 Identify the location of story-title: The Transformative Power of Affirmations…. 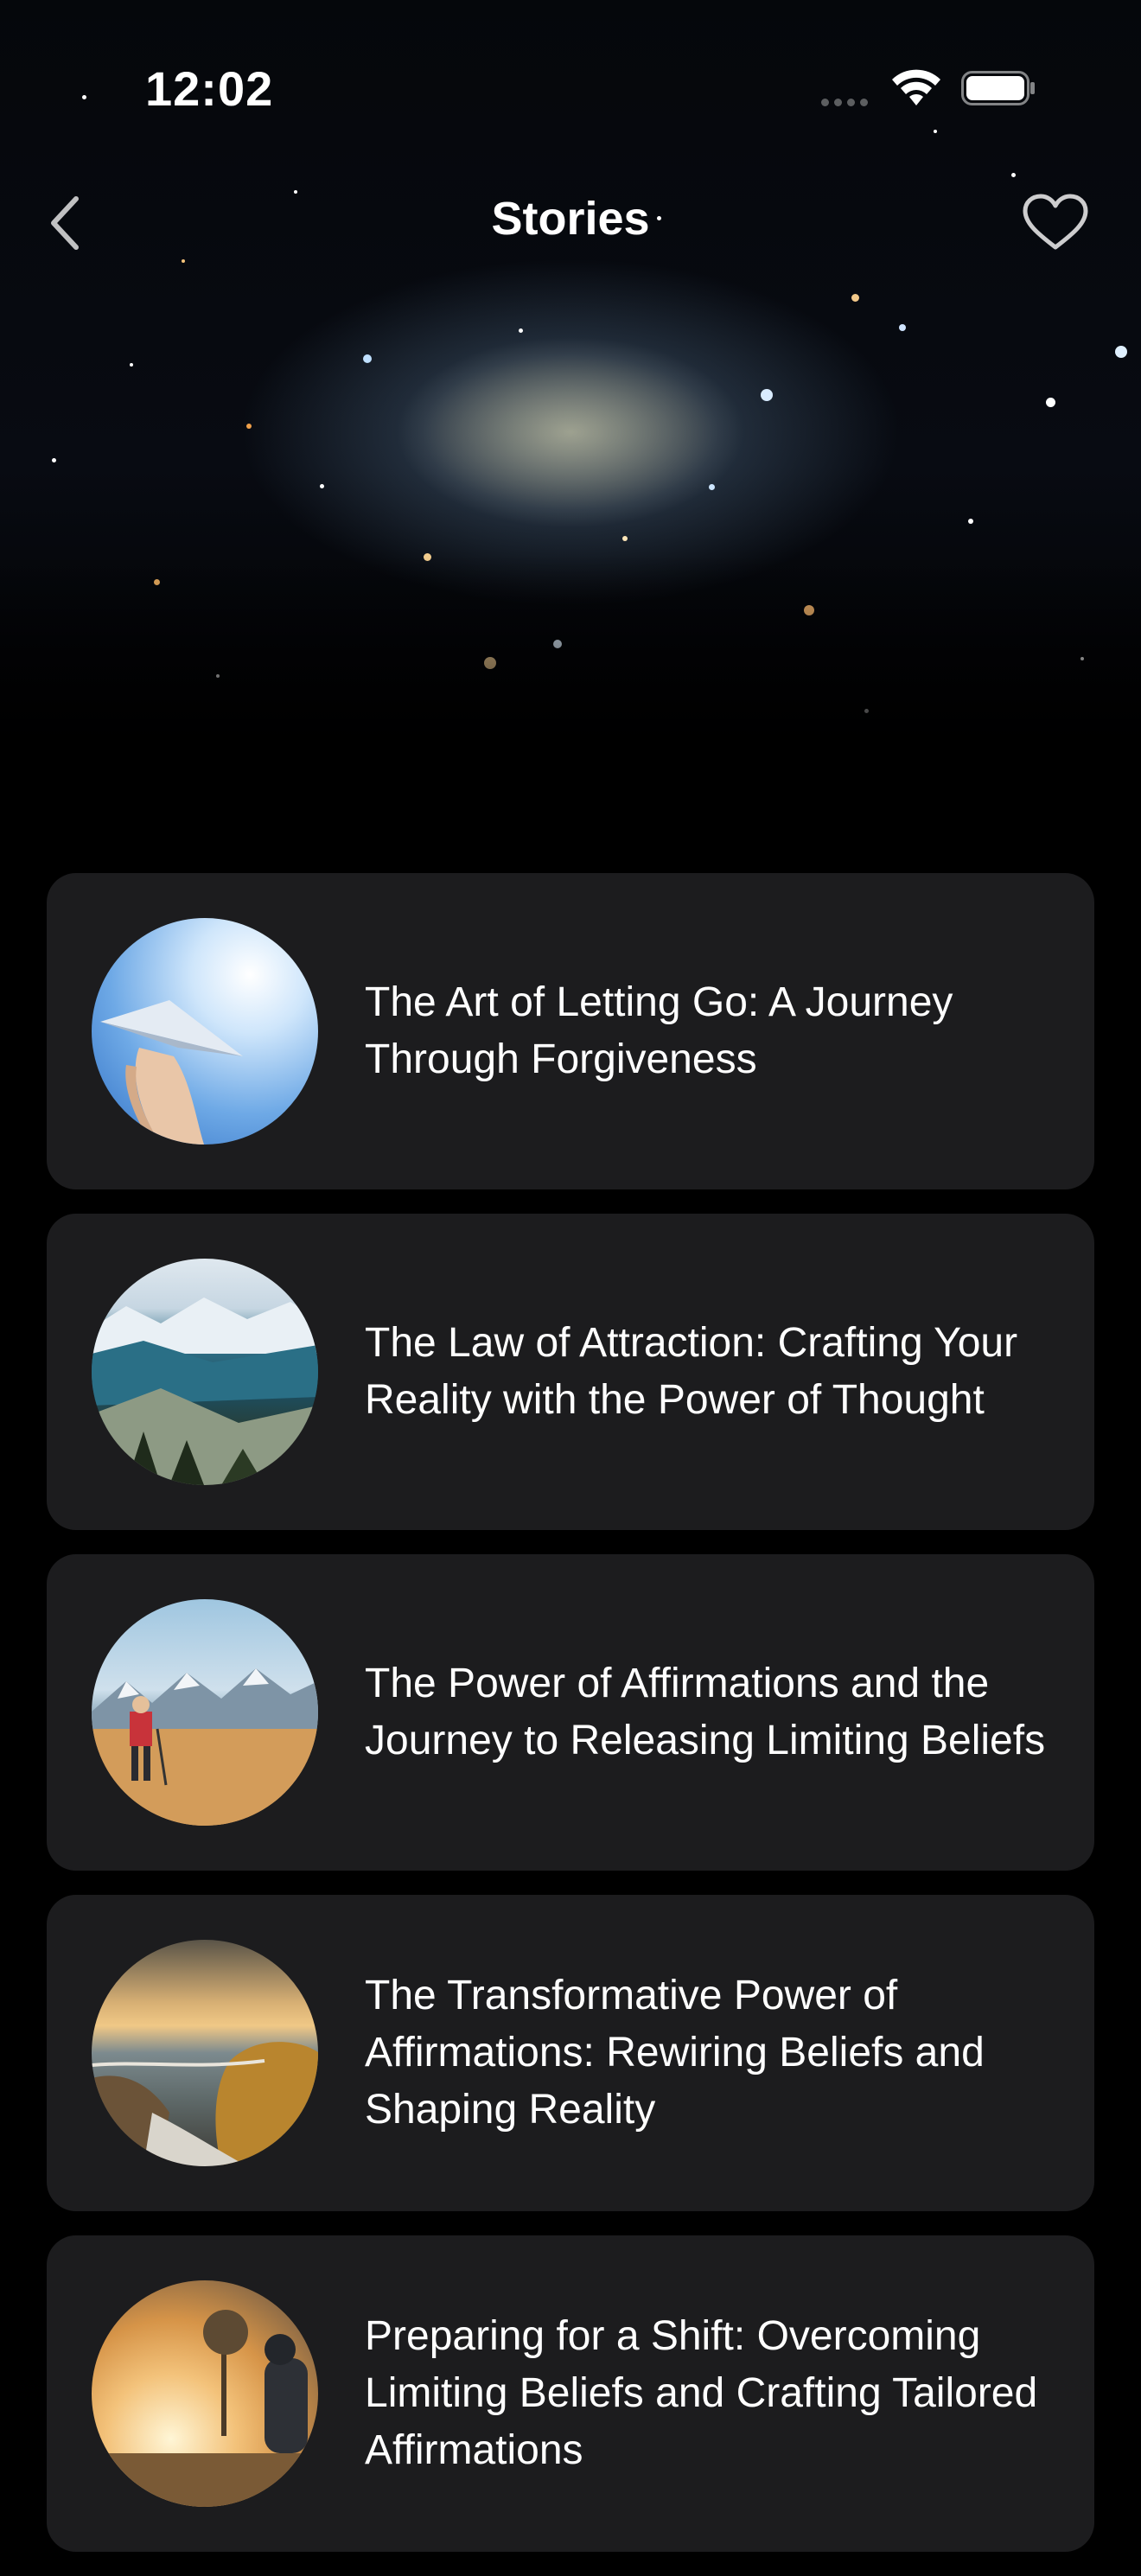
(675, 2053).